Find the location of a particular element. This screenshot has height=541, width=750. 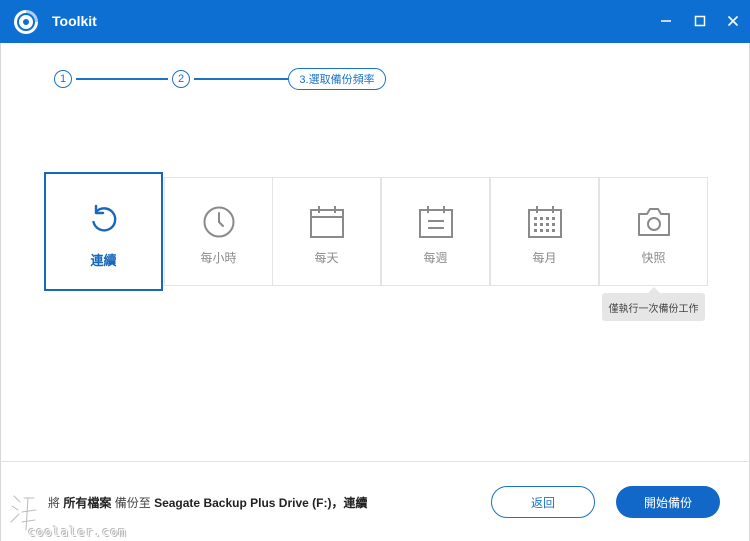

option-hourly: 每小時 is located at coordinates (218, 231).